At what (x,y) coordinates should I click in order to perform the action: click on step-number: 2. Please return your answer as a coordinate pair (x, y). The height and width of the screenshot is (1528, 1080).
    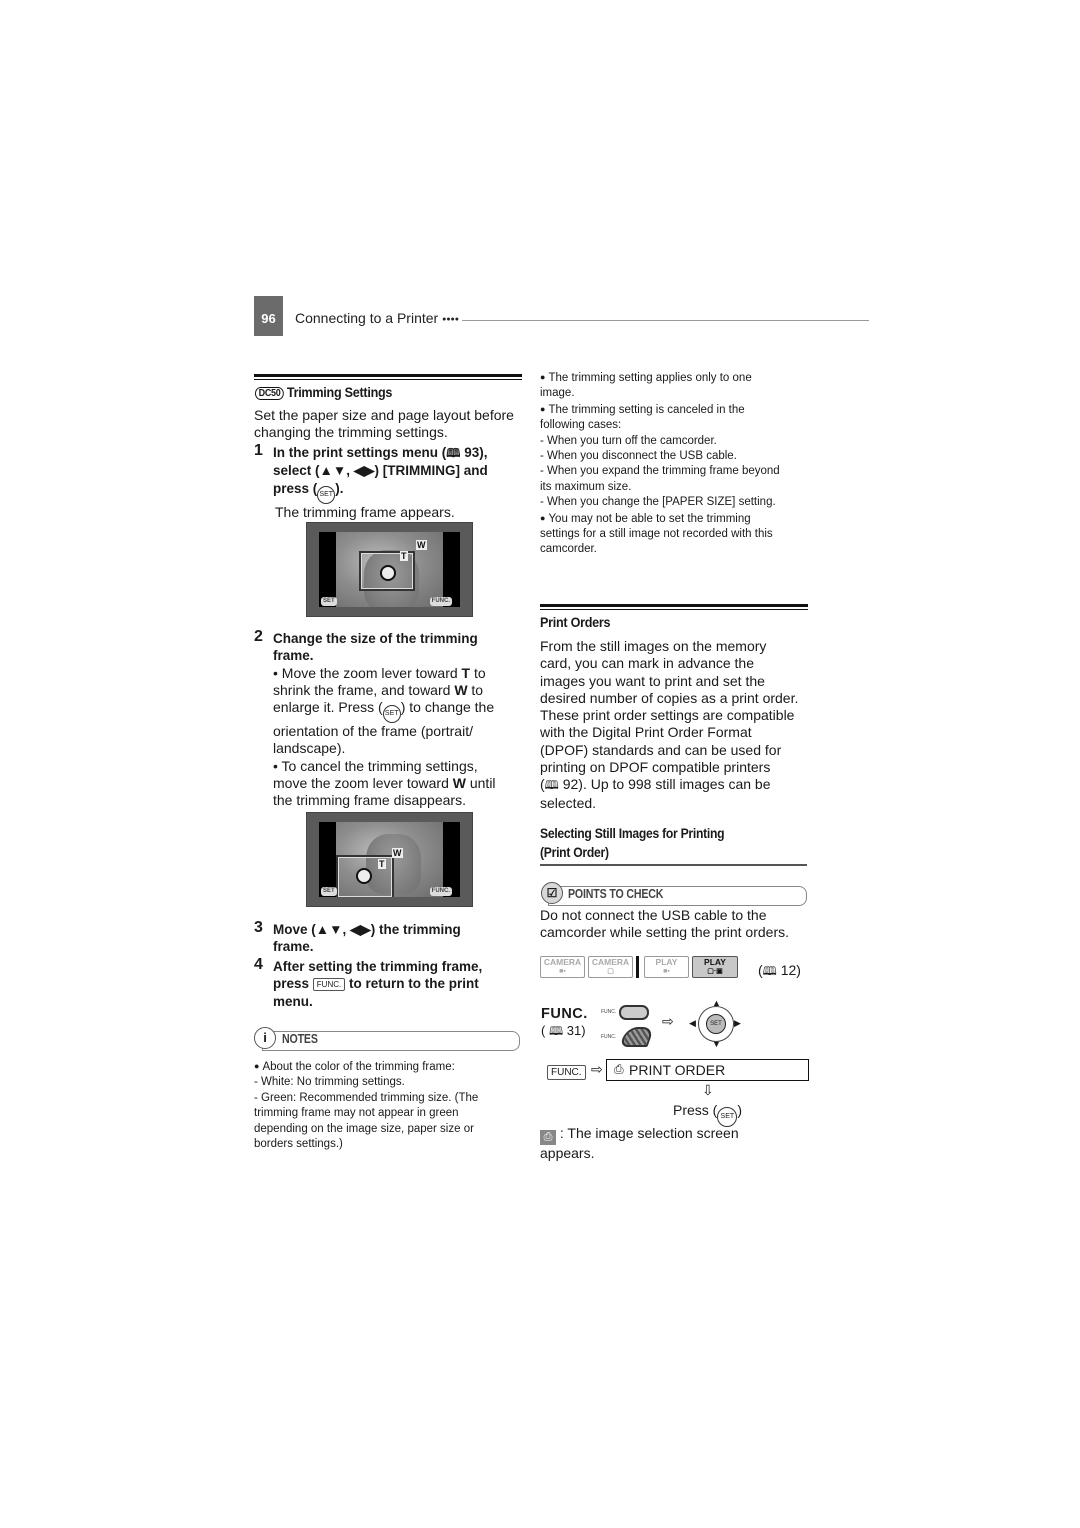
    Looking at the image, I should click on (258, 636).